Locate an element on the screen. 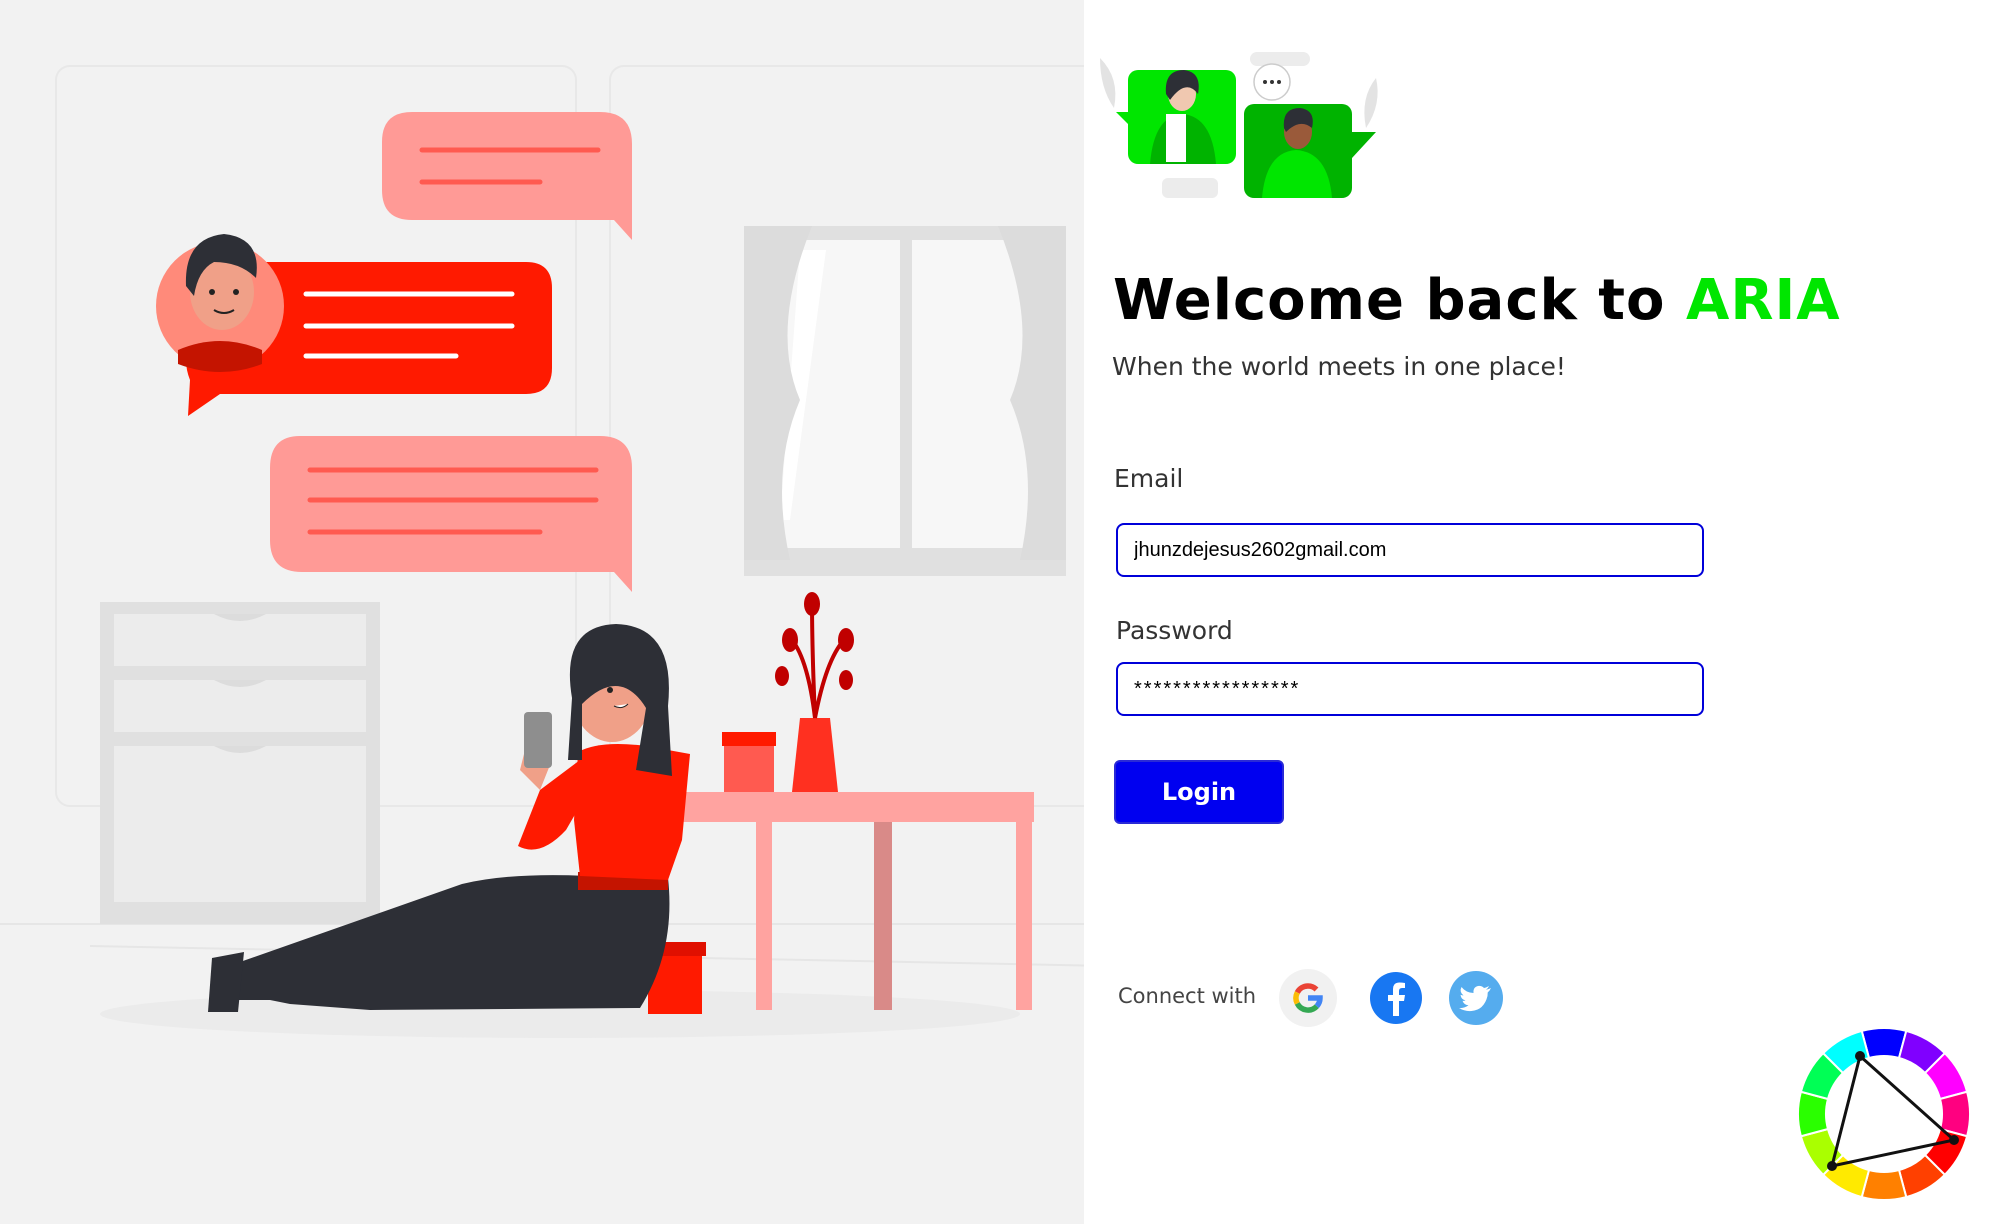  page-title: Welcome back to ARIA is located at coordinates (1477, 300).